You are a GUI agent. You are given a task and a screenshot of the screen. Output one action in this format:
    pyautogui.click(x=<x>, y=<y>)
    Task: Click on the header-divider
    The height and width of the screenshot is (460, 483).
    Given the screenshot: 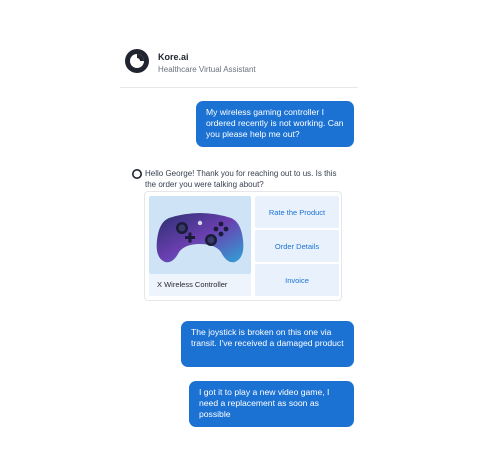 What is the action you would take?
    pyautogui.click(x=239, y=87)
    